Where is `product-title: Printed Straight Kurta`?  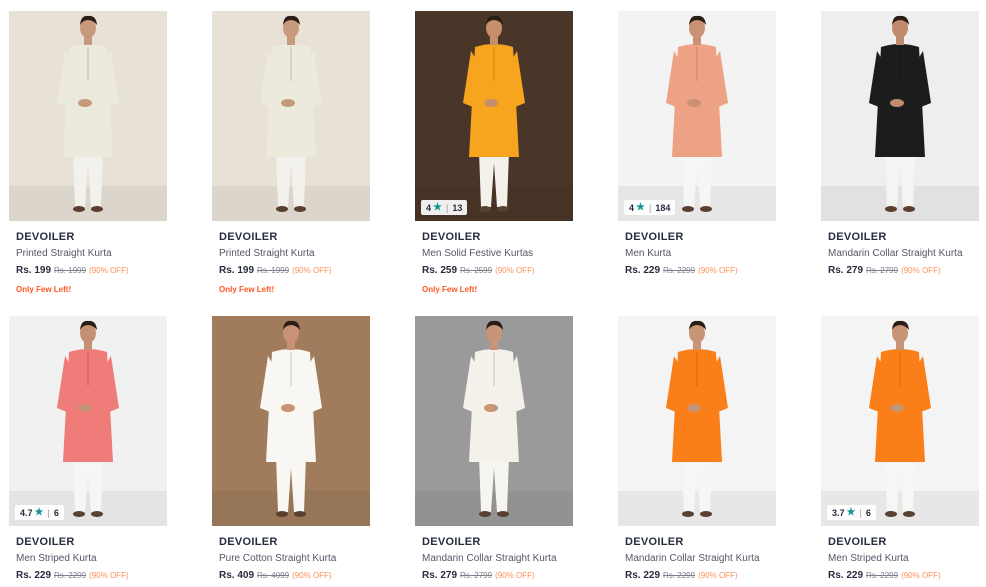 product-title: Printed Straight Kurta is located at coordinates (64, 253).